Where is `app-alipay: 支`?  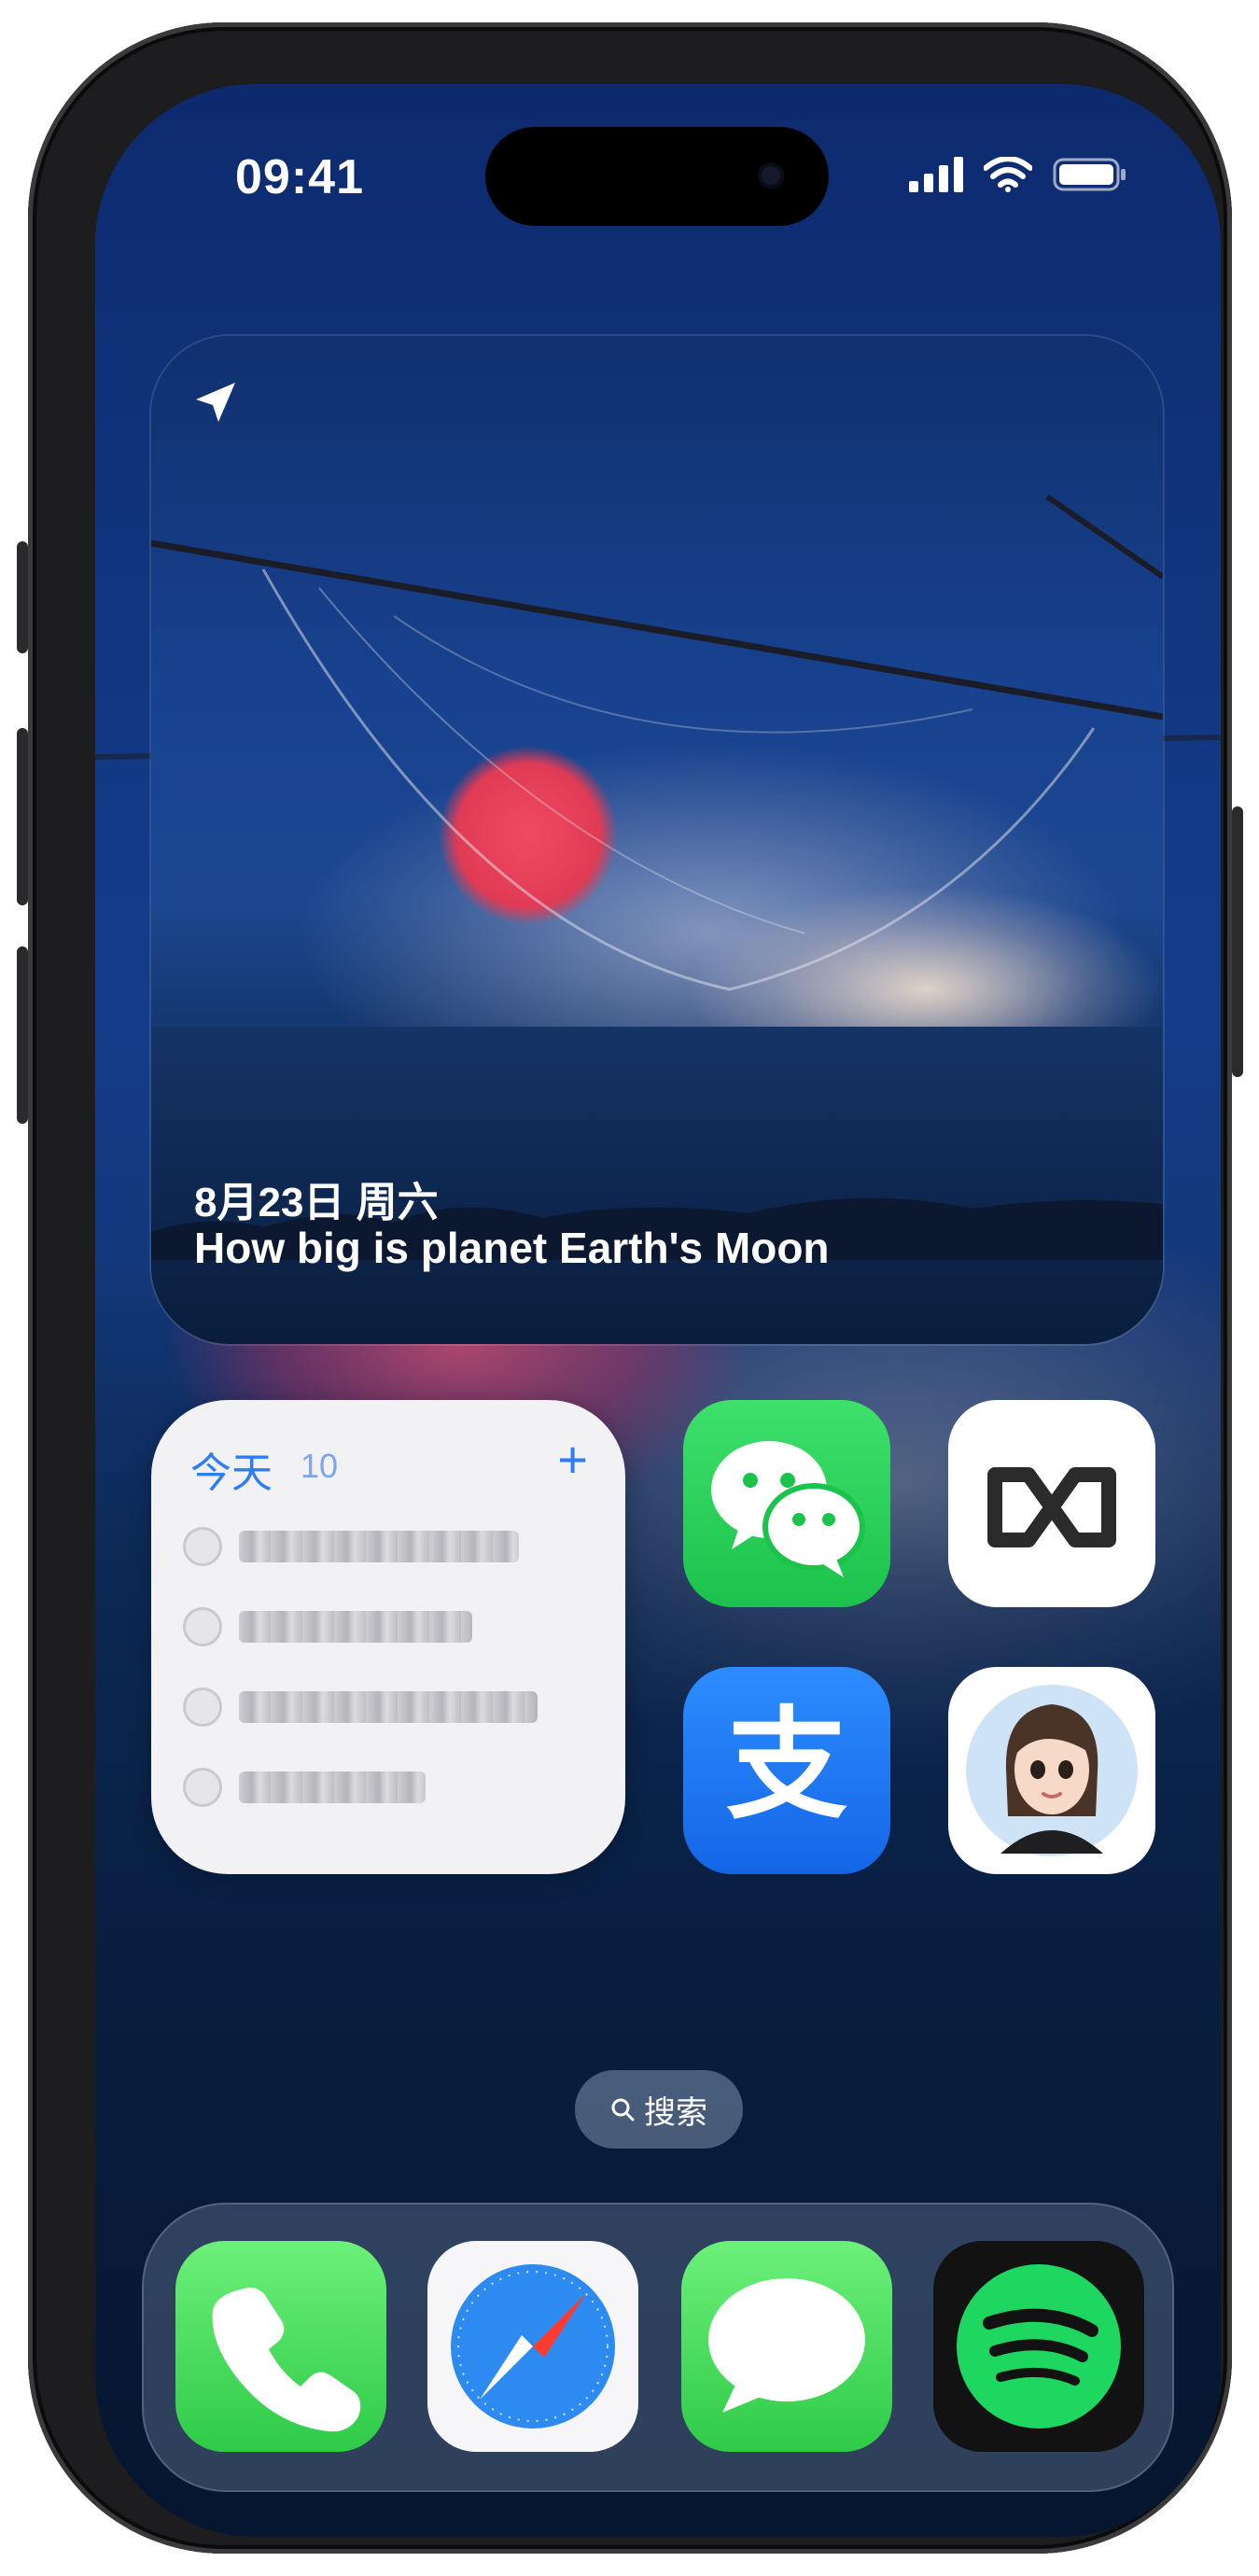 app-alipay: 支 is located at coordinates (786, 1770).